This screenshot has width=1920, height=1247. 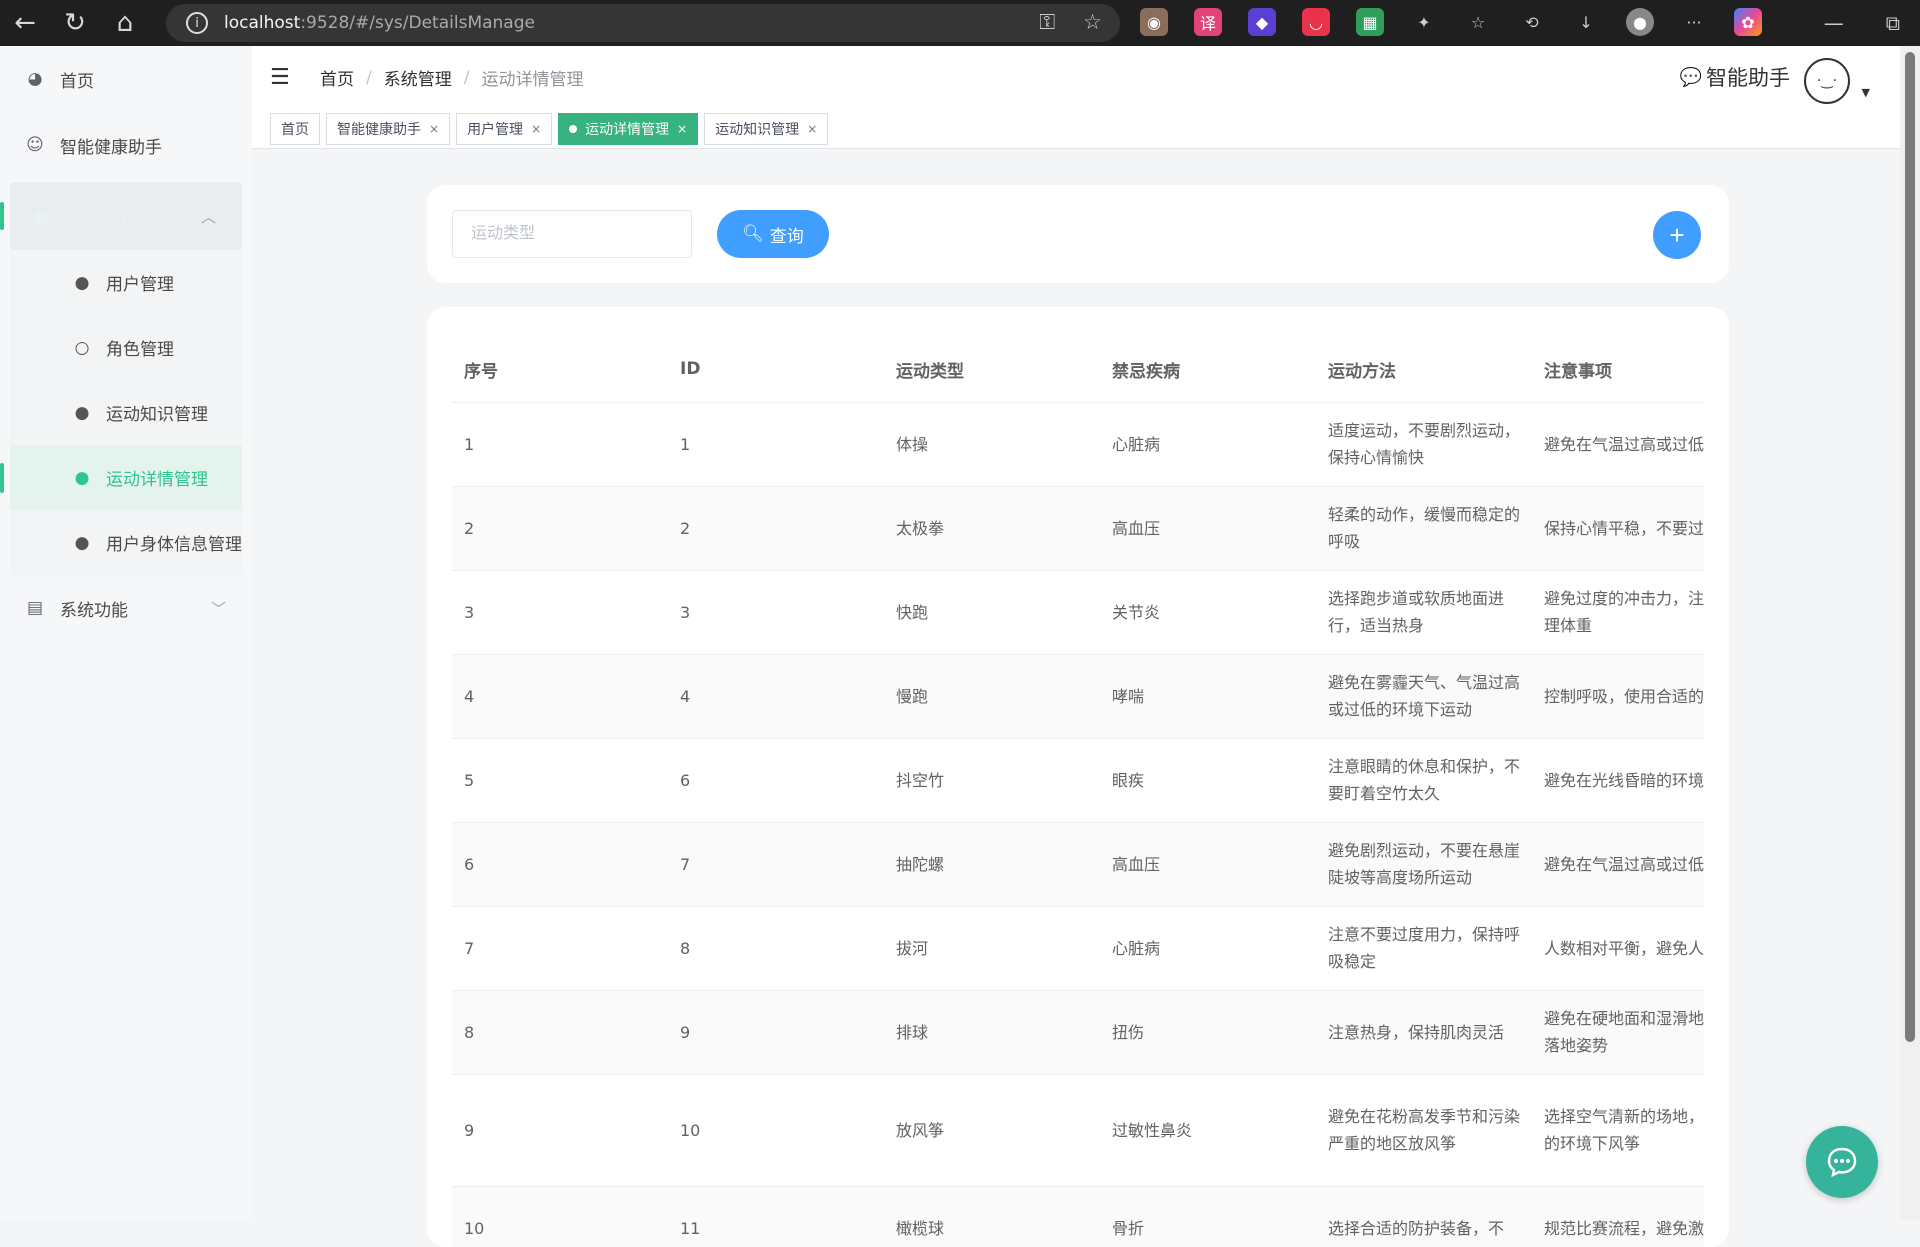 What do you see at coordinates (920, 528) in the screenshot?
I see `cell-text: 太极拳` at bounding box center [920, 528].